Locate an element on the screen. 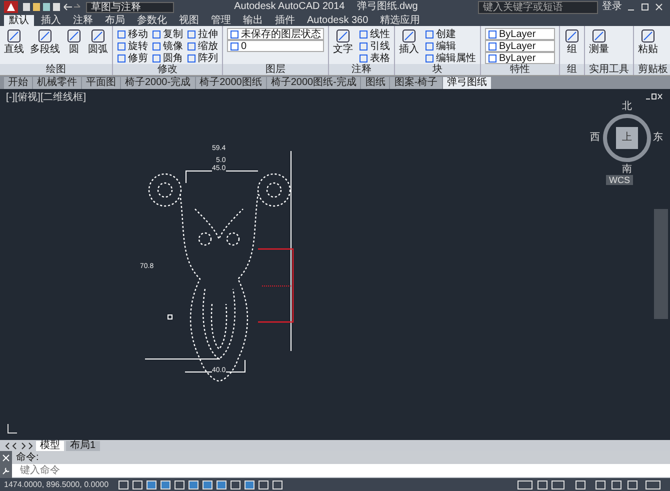 The height and width of the screenshot is (491, 670). ribbon-tab: Autodesk 360 is located at coordinates (338, 20).